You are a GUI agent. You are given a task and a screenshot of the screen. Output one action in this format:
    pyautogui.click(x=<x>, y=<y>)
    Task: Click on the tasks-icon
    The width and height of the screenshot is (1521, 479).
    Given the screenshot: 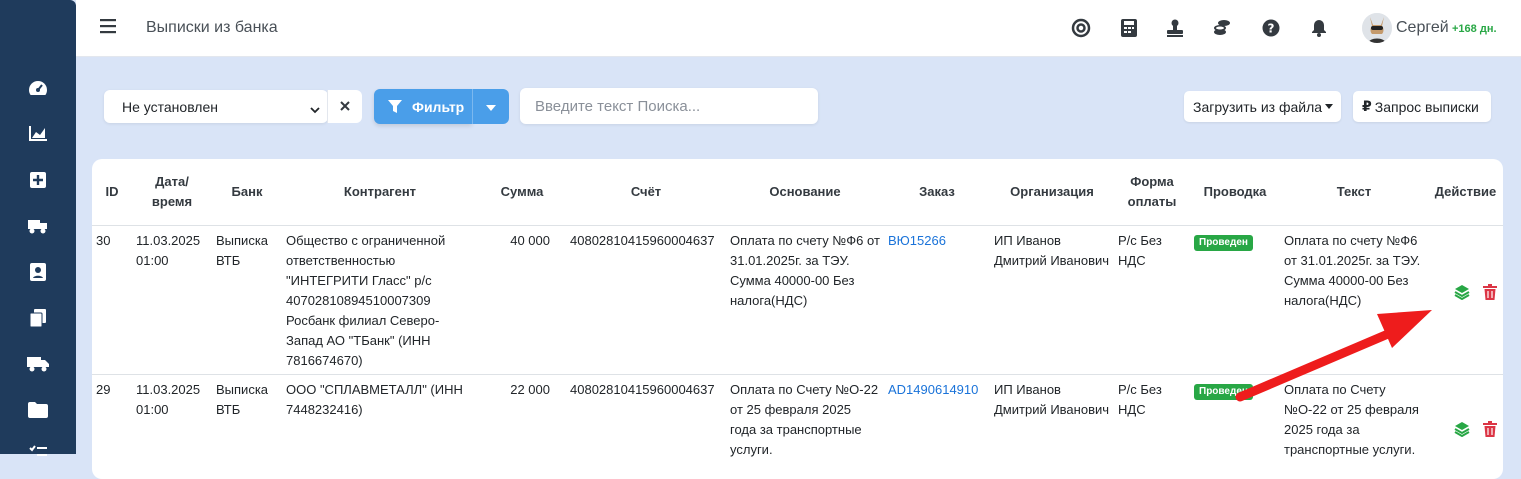 What is the action you would take?
    pyautogui.click(x=38, y=452)
    